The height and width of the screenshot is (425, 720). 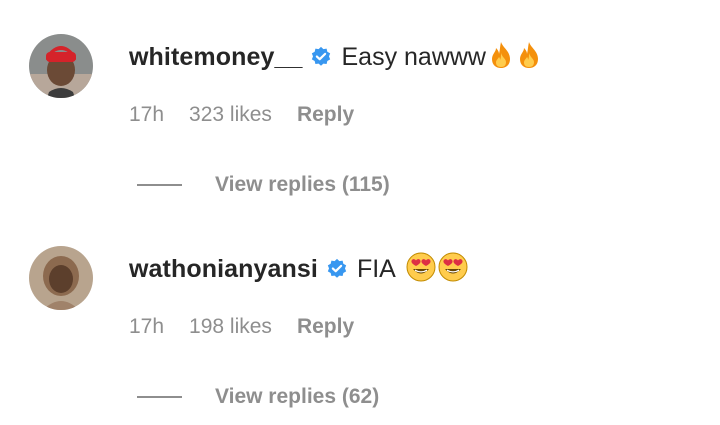 I want to click on view-replies-label: View replies (62), so click(x=297, y=397).